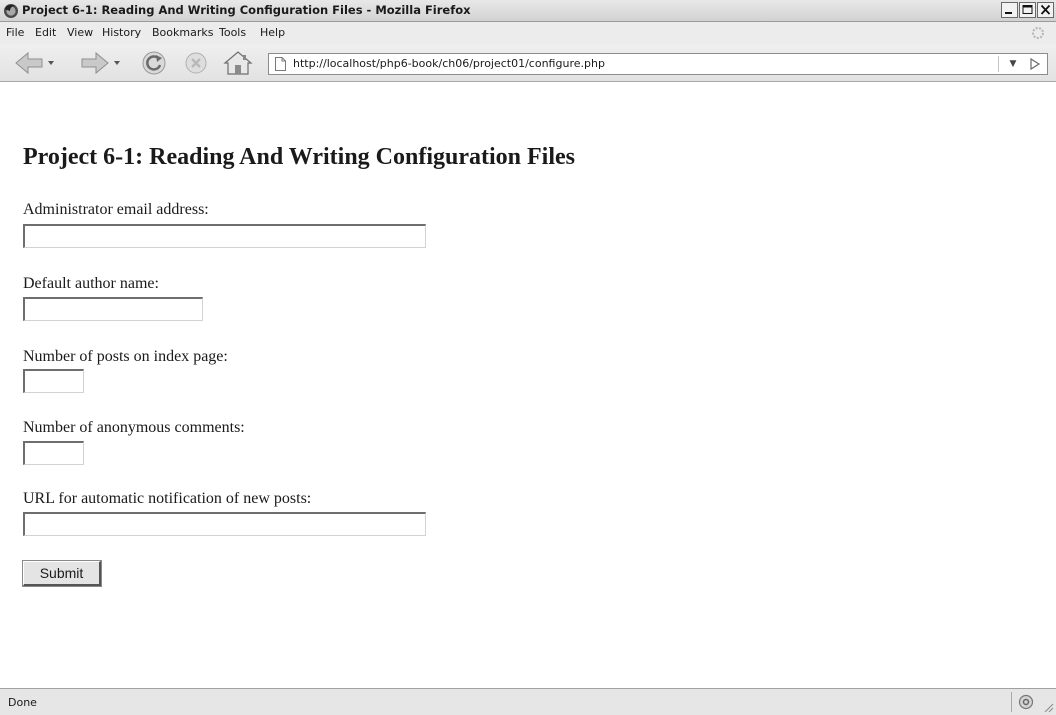 Image resolution: width=1056 pixels, height=715 pixels. I want to click on menu-edit: Edit, so click(45, 32).